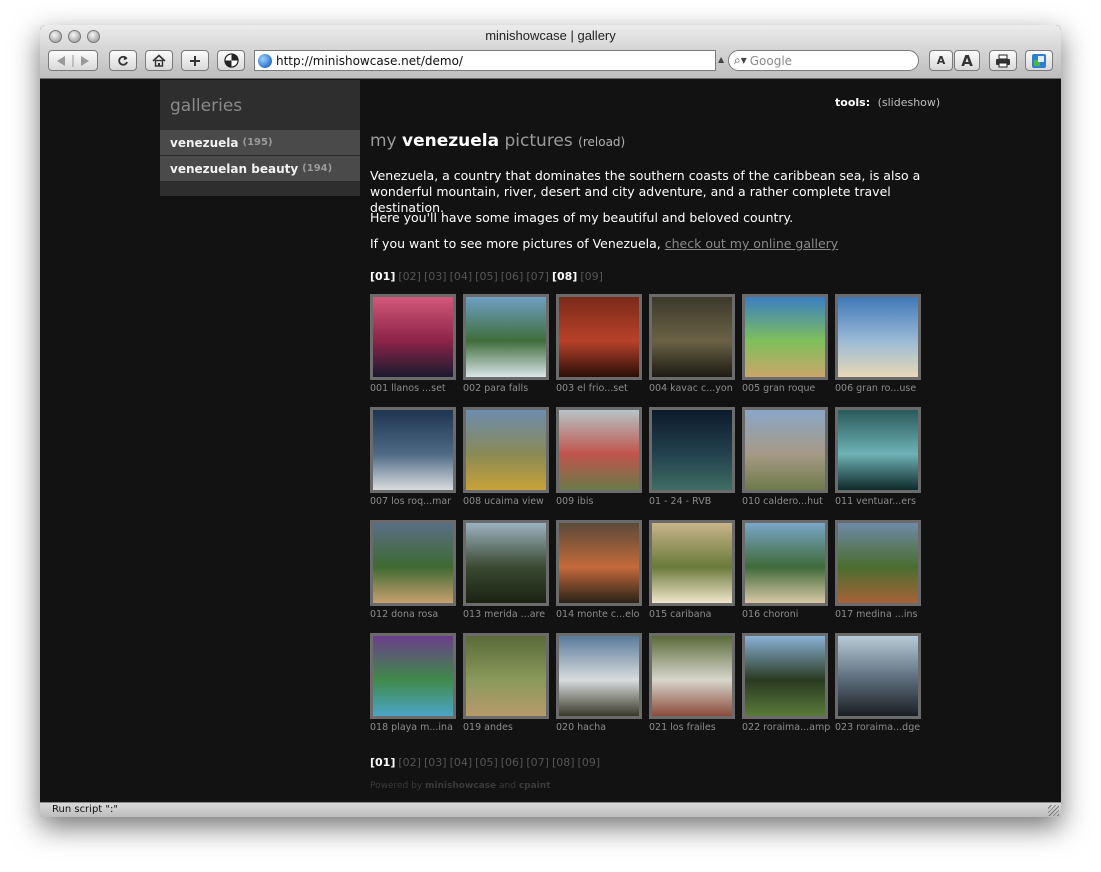  What do you see at coordinates (563, 762) in the screenshot?
I see `pager-page-link: [08]` at bounding box center [563, 762].